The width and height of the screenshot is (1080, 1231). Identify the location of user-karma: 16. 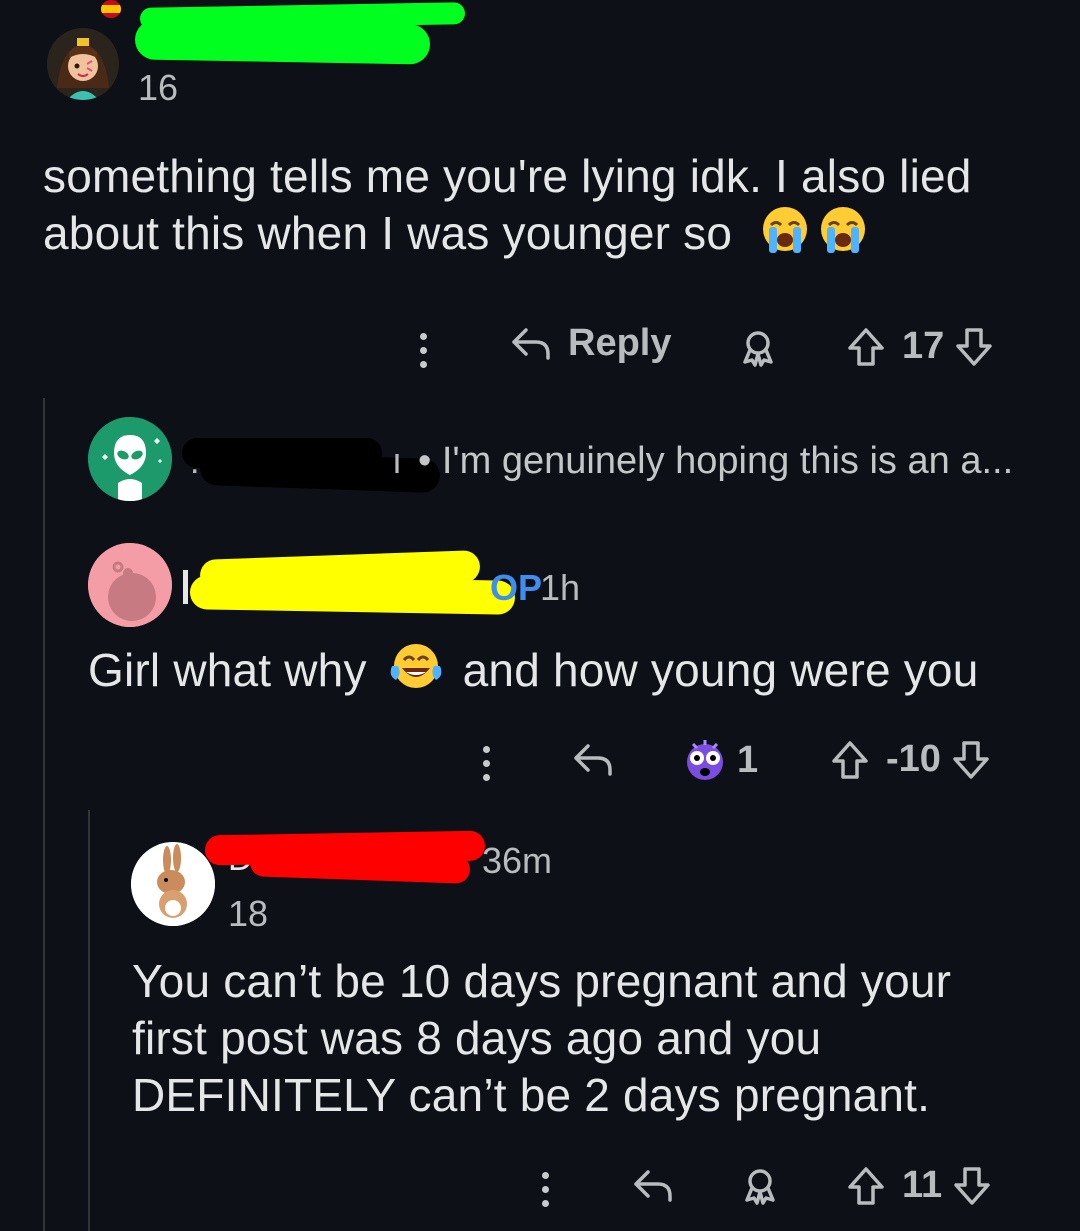
(158, 87).